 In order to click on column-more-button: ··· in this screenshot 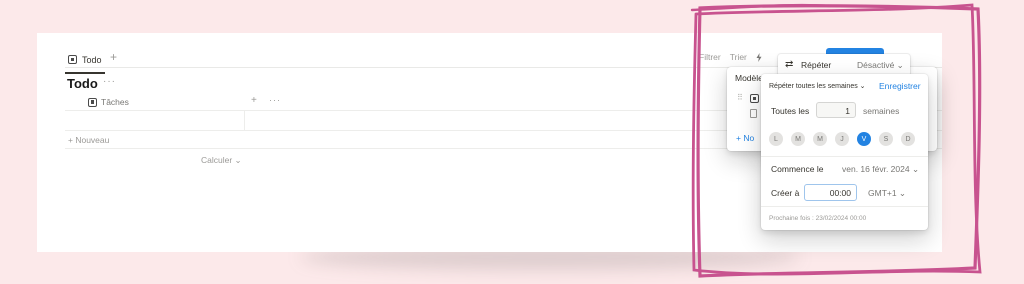, I will do `click(275, 100)`.